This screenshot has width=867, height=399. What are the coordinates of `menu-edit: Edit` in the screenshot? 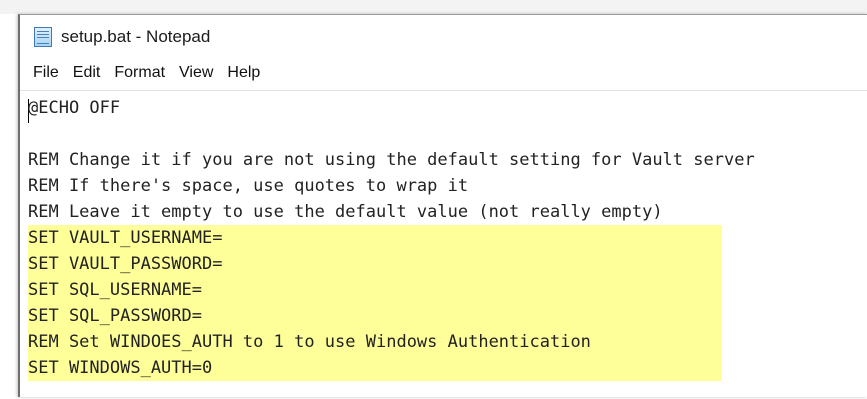 It's located at (87, 73).